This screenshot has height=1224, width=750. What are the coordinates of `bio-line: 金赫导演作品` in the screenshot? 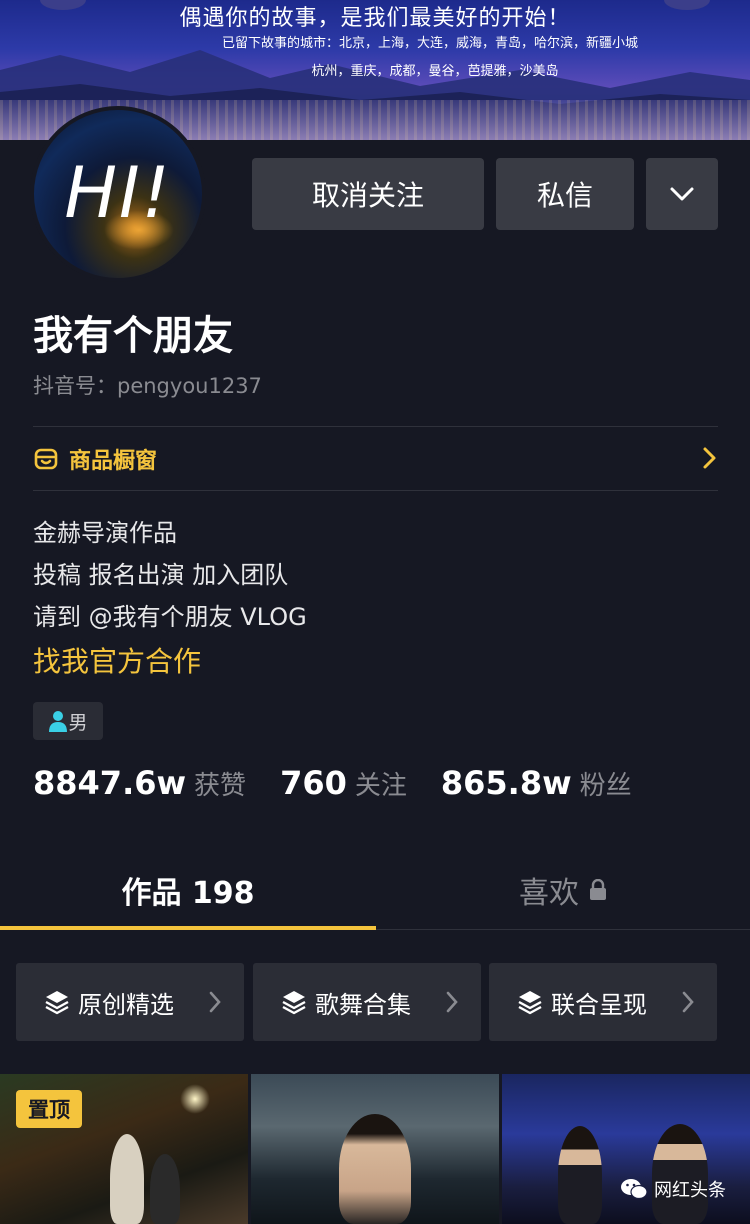 It's located at (105, 533).